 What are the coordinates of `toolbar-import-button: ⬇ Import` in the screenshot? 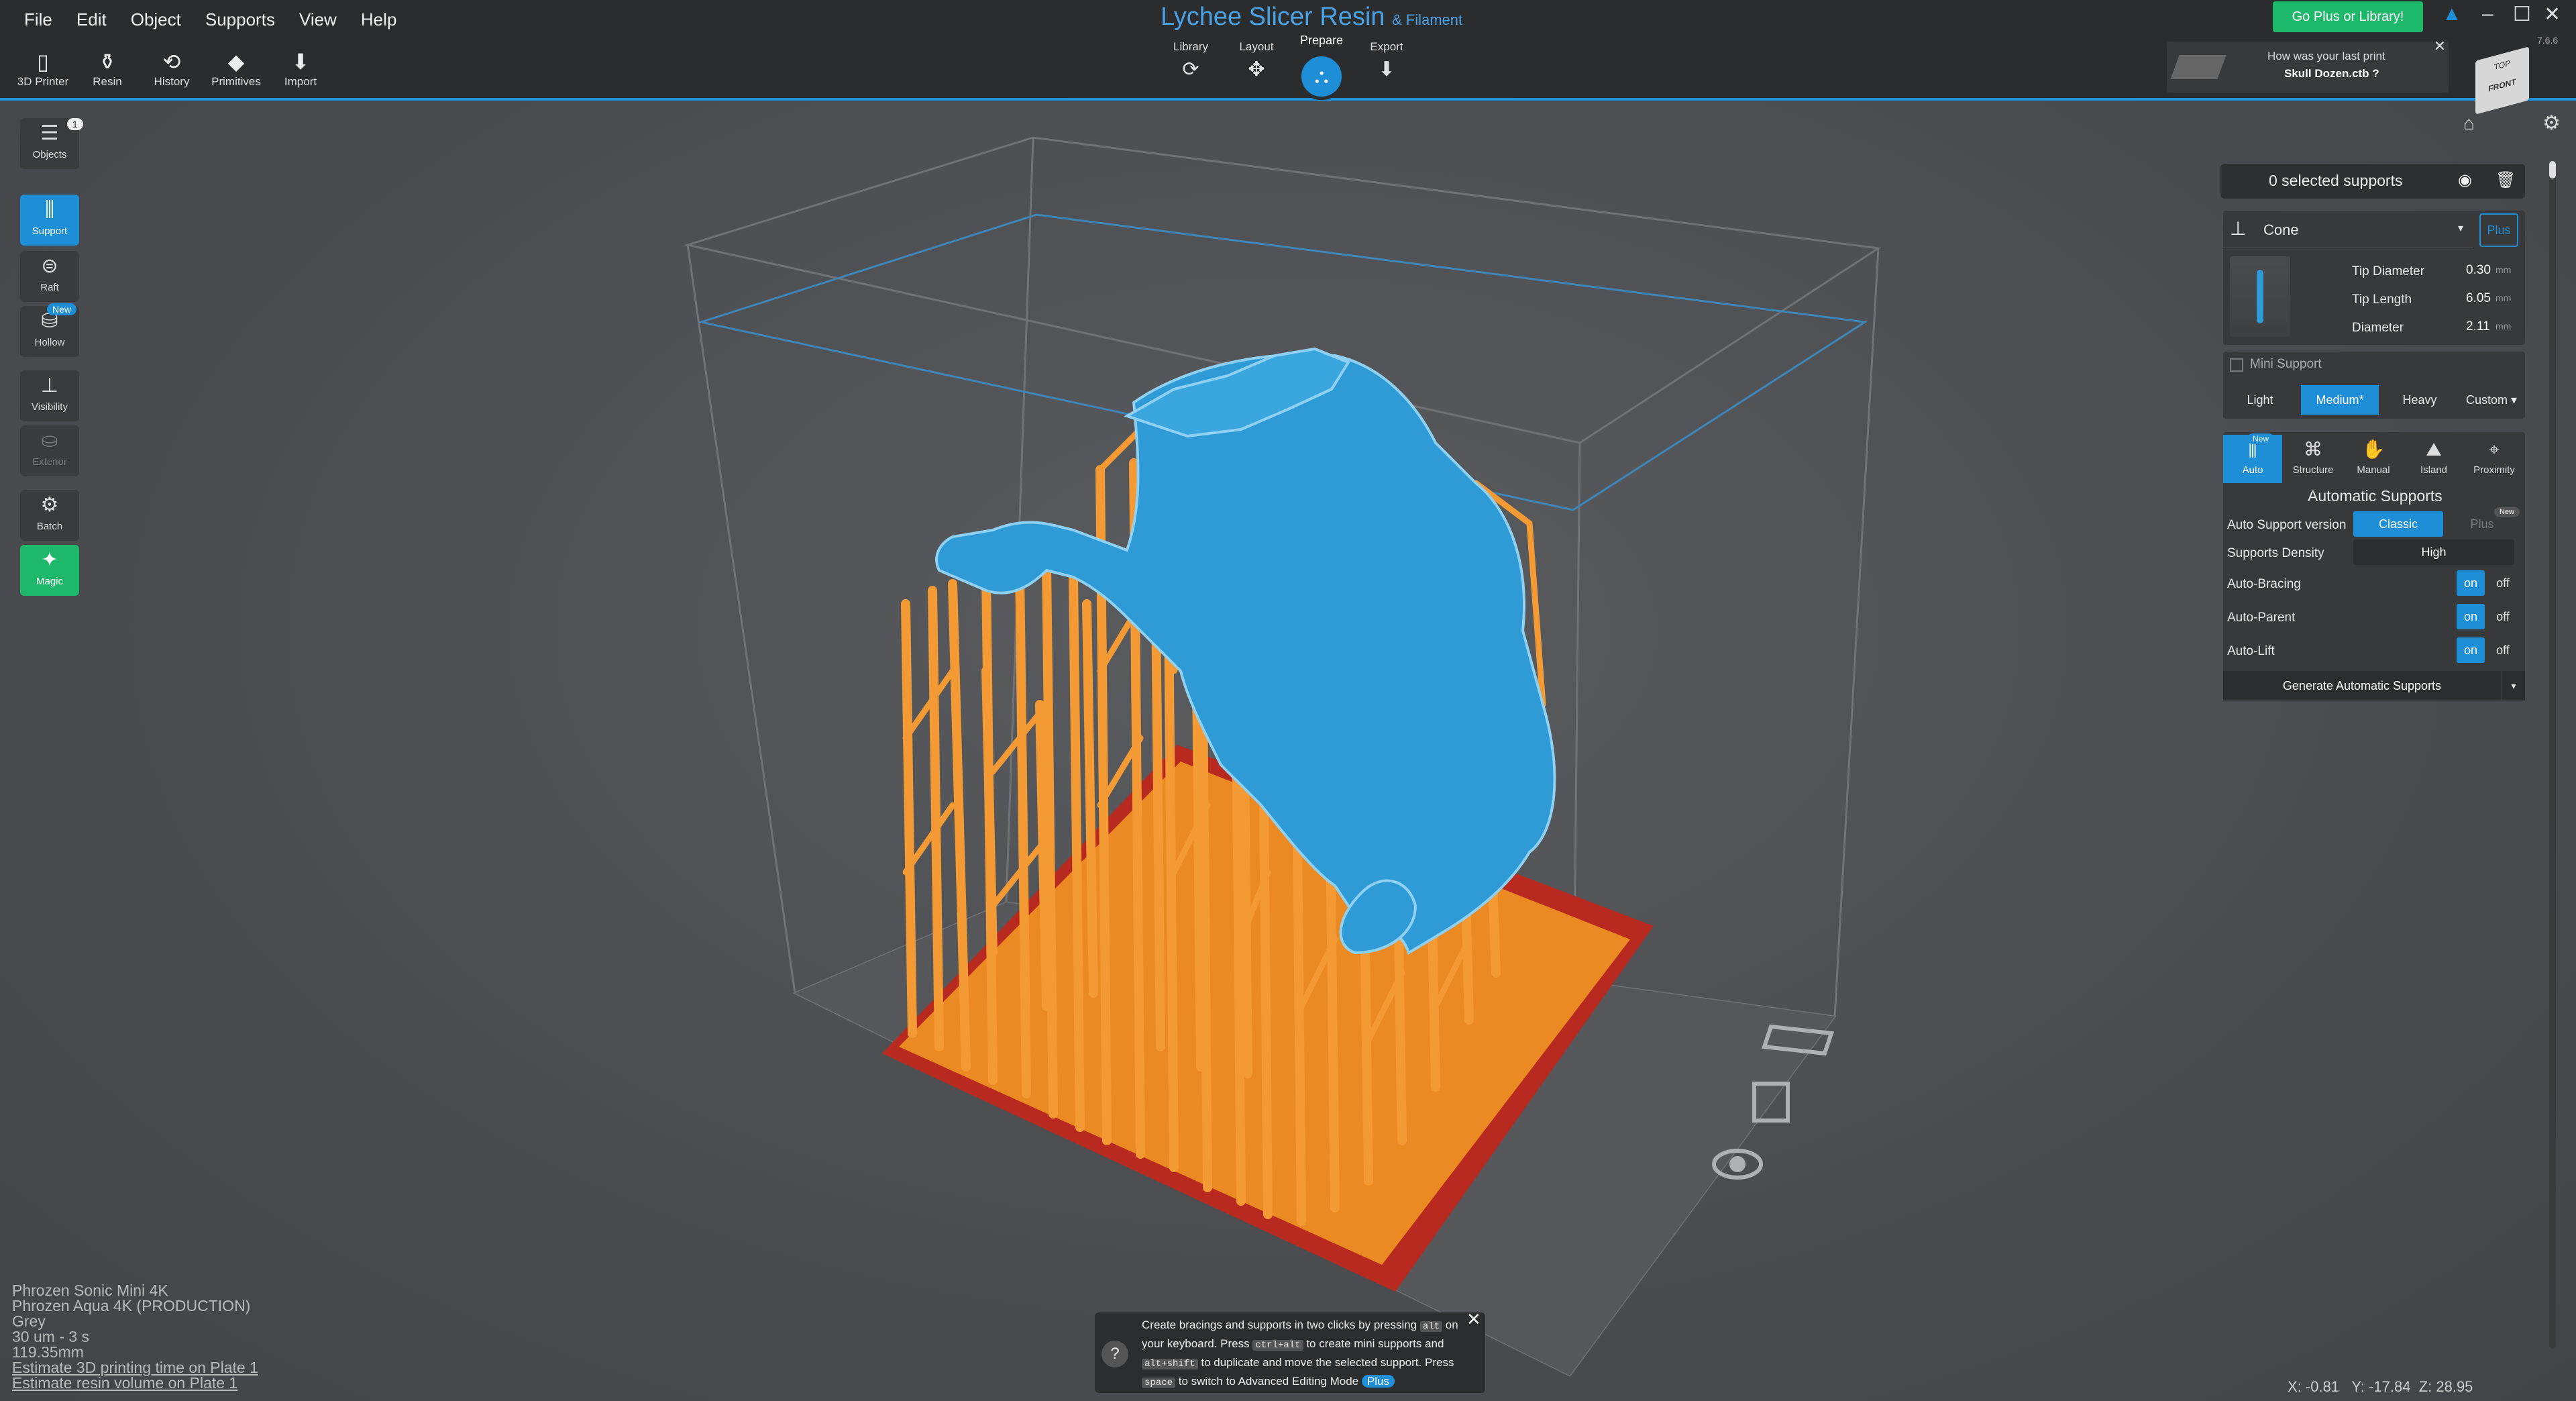 It's located at (300, 68).